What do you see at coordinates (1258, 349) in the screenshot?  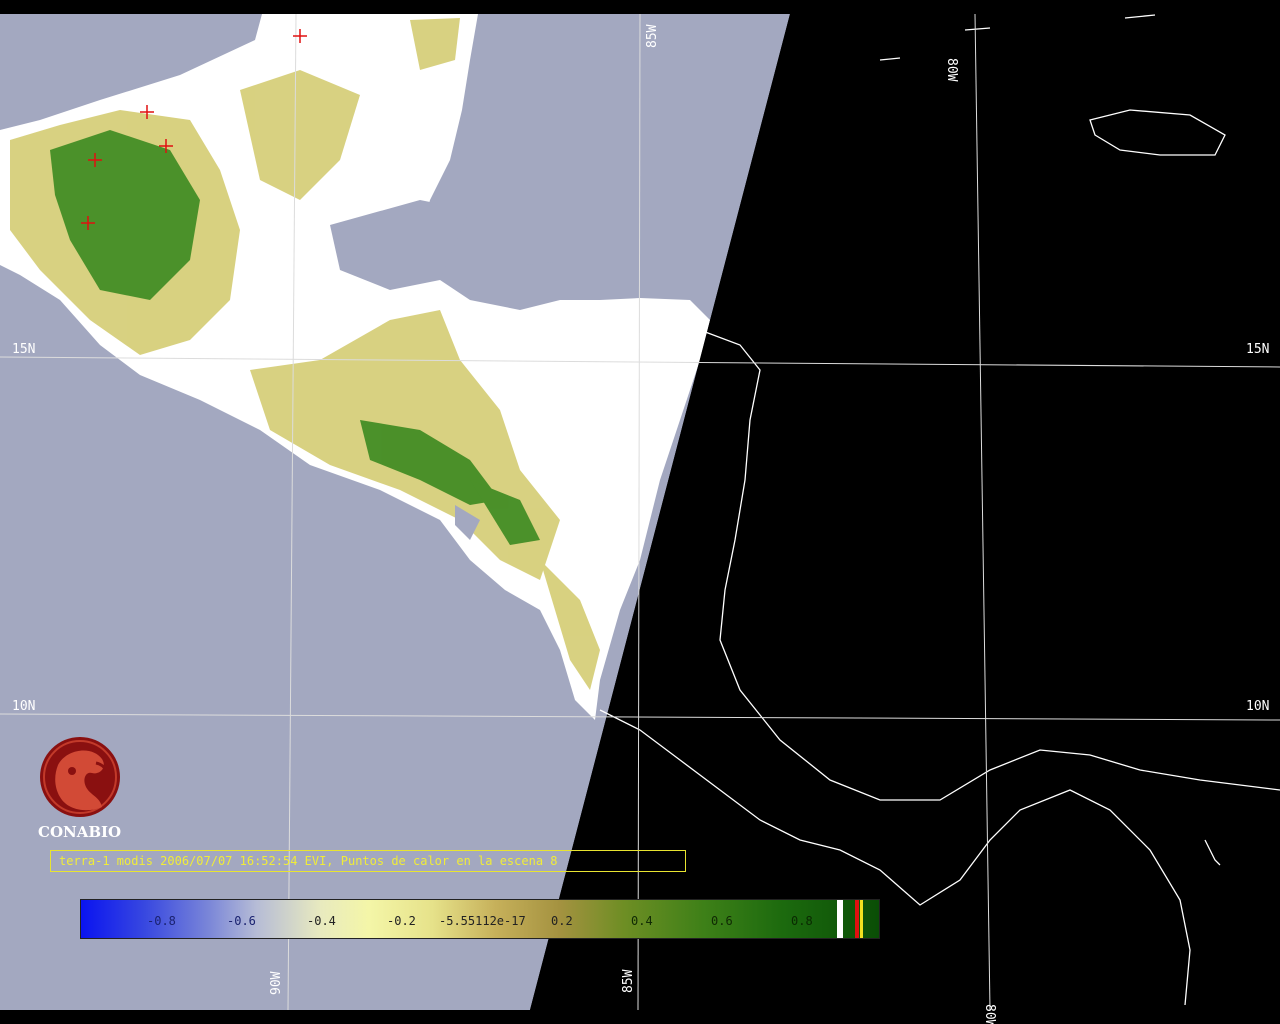 I see `lat-label-15n-right: 15N` at bounding box center [1258, 349].